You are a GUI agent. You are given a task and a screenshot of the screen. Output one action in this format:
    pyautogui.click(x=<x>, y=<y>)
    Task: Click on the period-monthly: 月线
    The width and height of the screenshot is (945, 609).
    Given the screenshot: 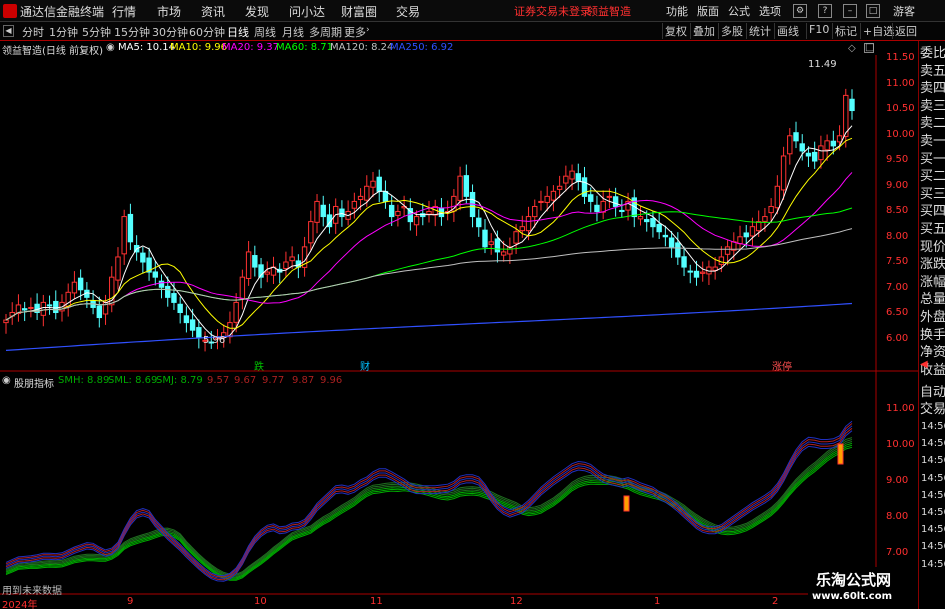 What is the action you would take?
    pyautogui.click(x=293, y=32)
    